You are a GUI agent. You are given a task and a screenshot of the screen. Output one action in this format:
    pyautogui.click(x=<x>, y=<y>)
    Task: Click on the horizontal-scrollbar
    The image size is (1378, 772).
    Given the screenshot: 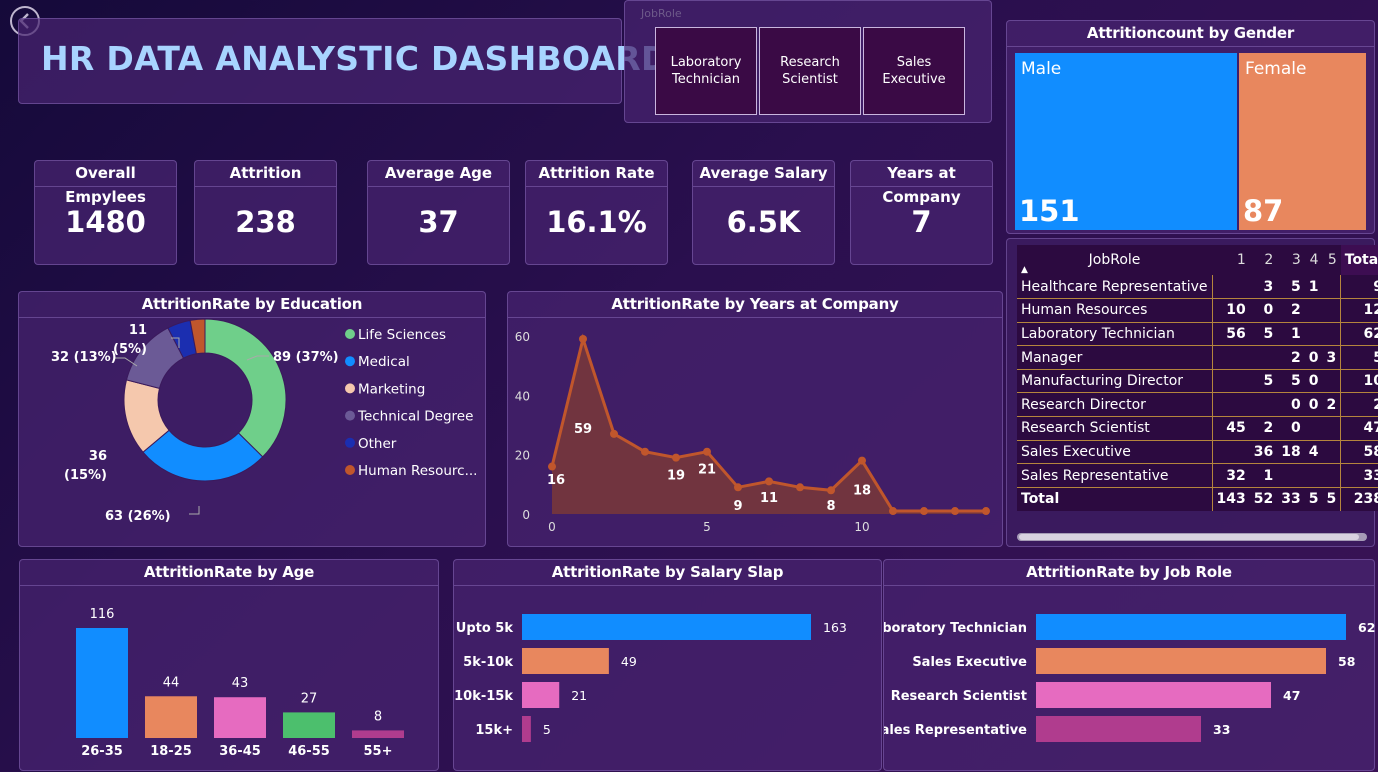 What is the action you would take?
    pyautogui.click(x=1192, y=537)
    